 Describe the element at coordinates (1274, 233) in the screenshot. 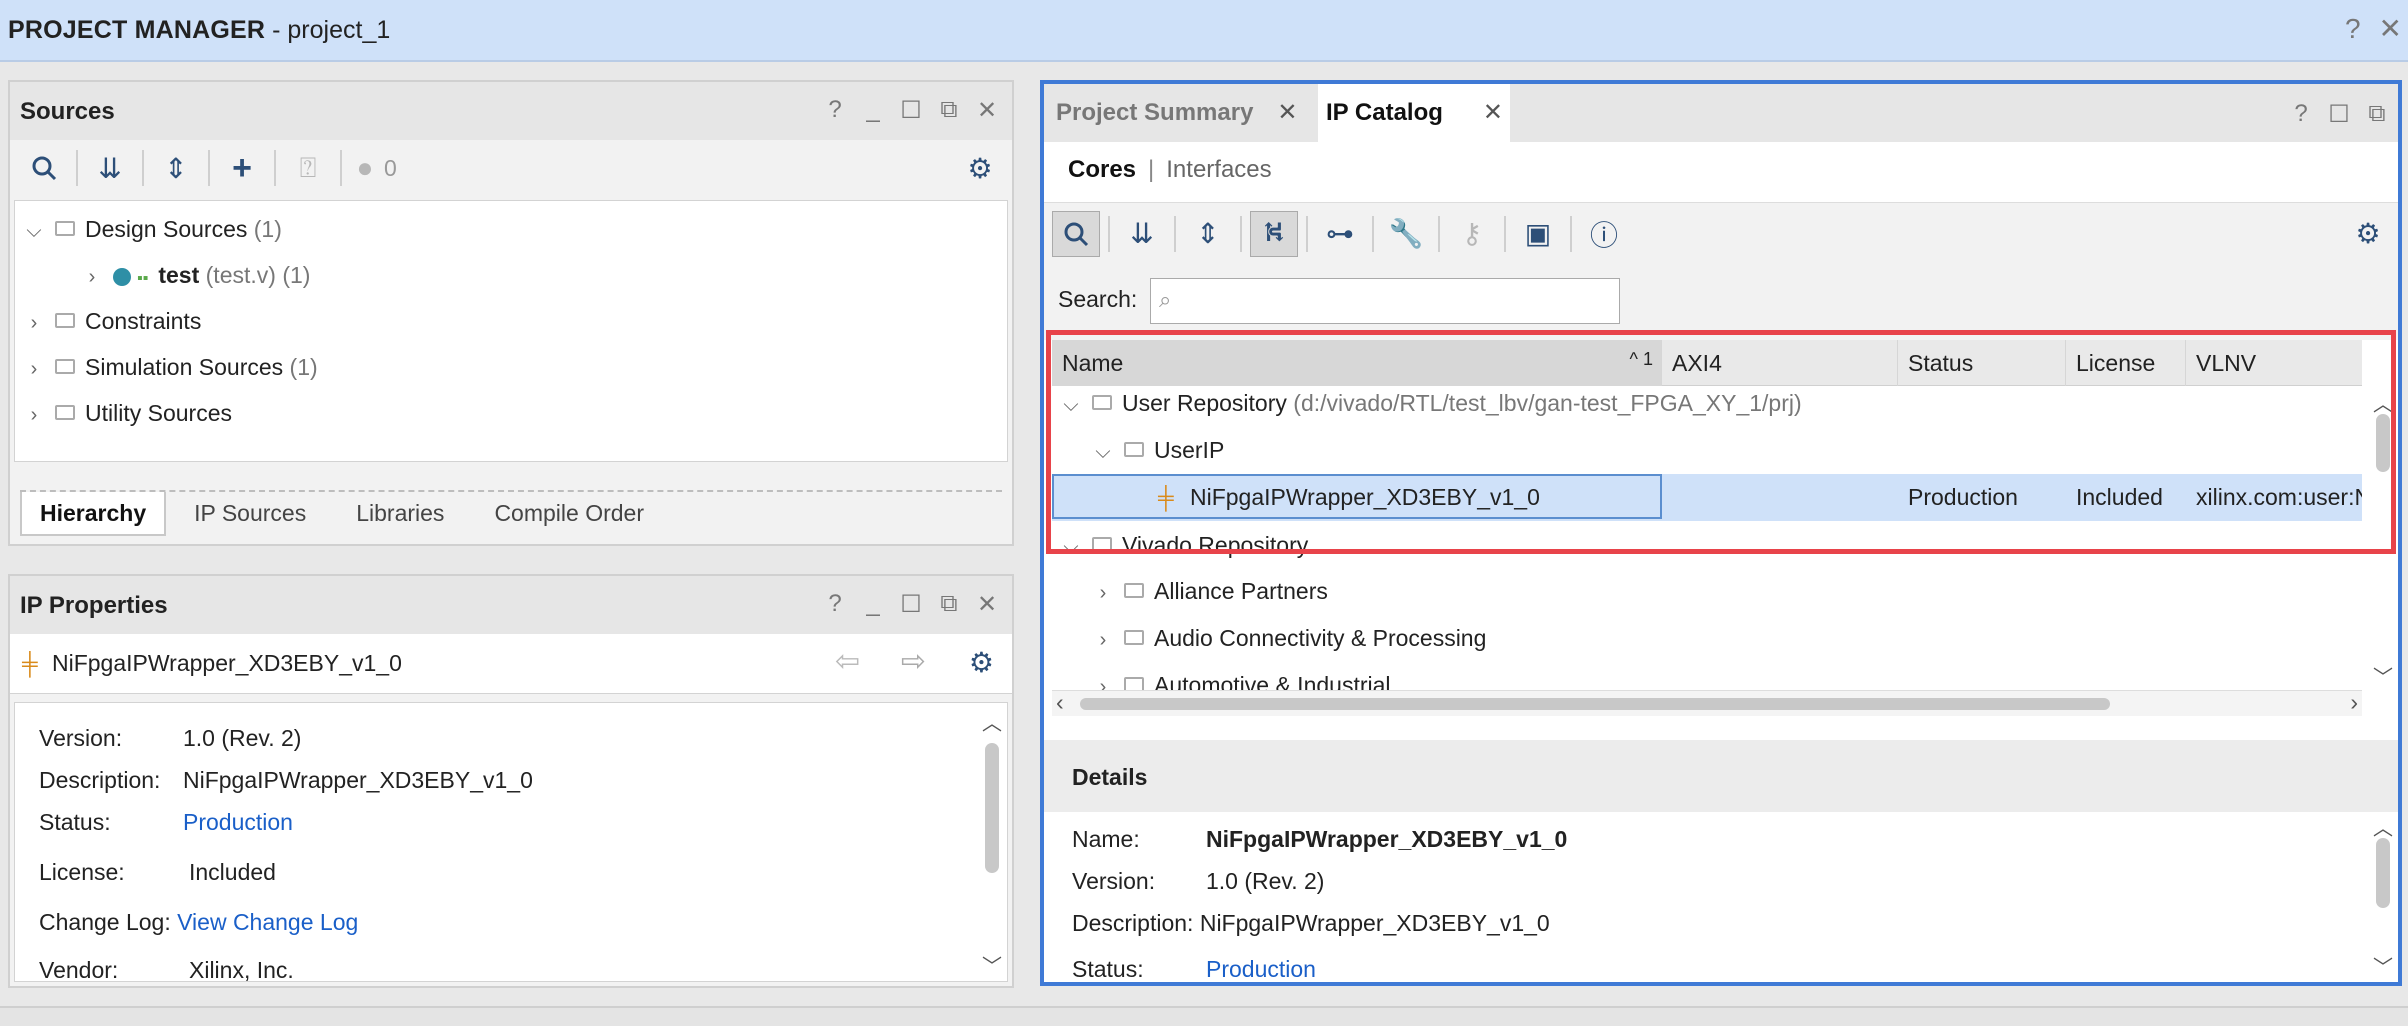

I see `filter-toggle-icon: ⛕` at that location.